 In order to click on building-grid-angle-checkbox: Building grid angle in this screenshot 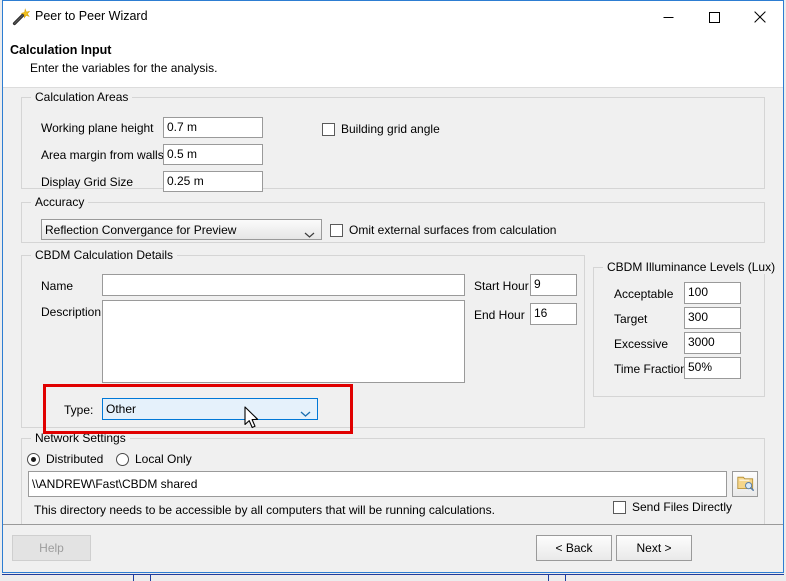, I will do `click(381, 129)`.